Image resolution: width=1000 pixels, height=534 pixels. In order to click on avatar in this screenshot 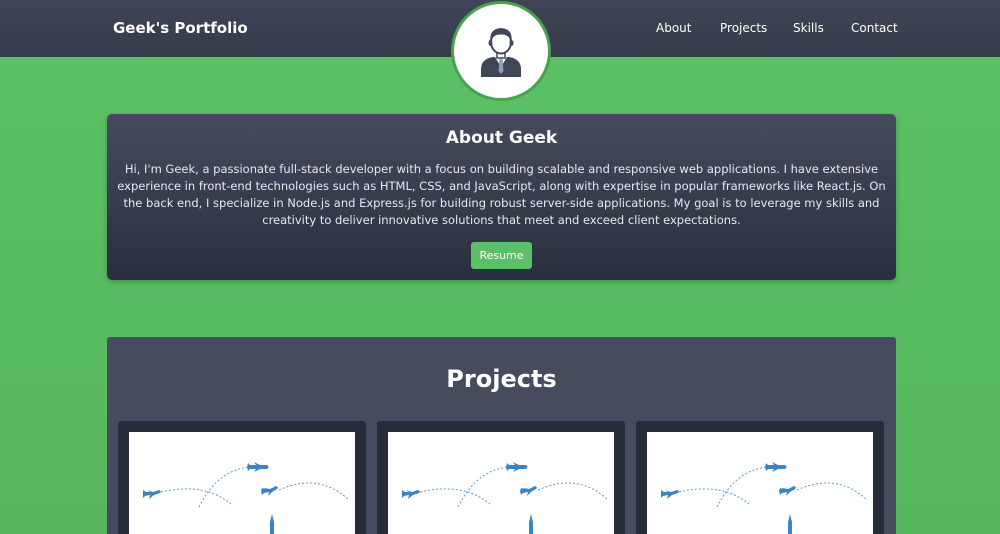, I will do `click(501, 51)`.